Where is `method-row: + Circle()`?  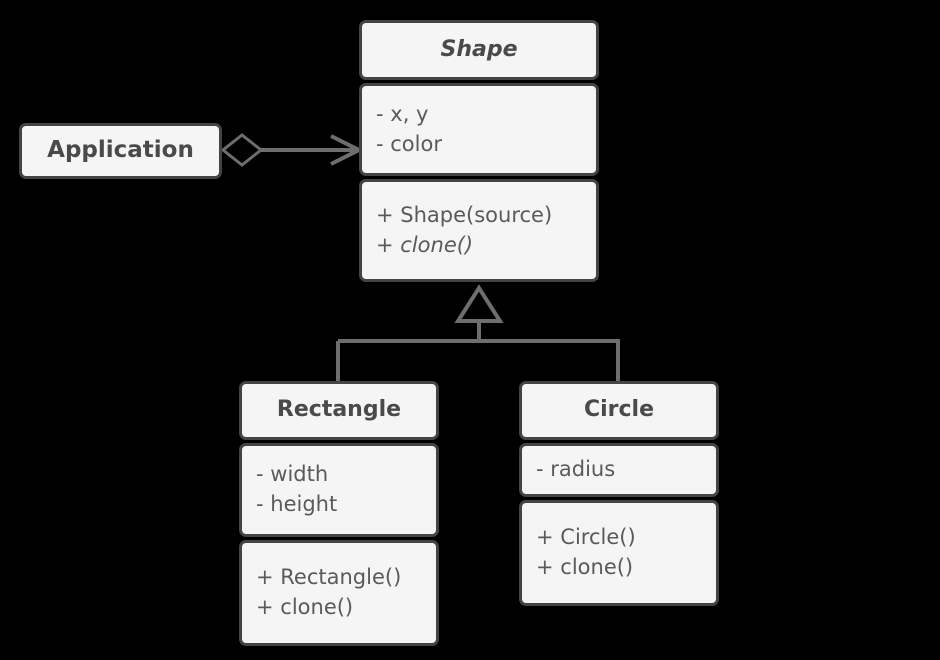
method-row: + Circle() is located at coordinates (619, 538).